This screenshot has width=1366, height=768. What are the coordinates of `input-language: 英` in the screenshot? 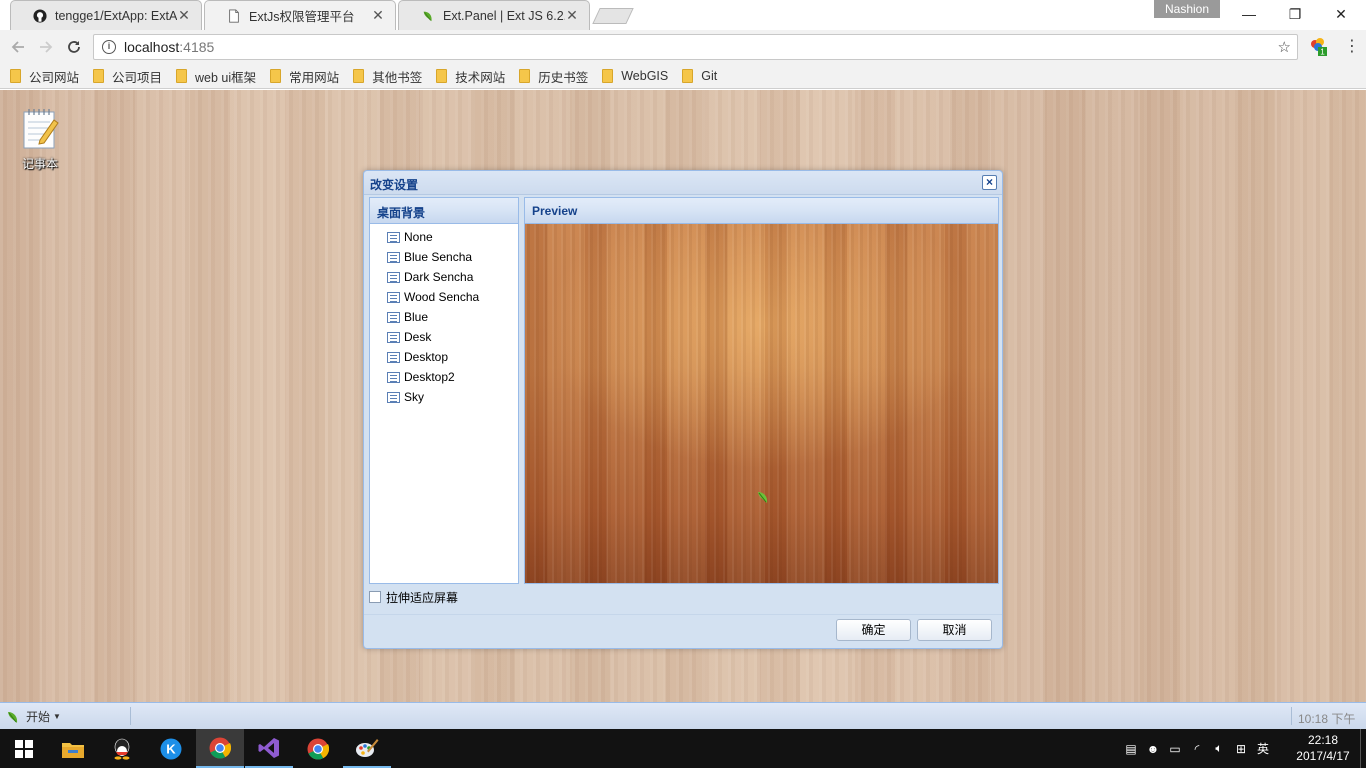 It's located at (1263, 748).